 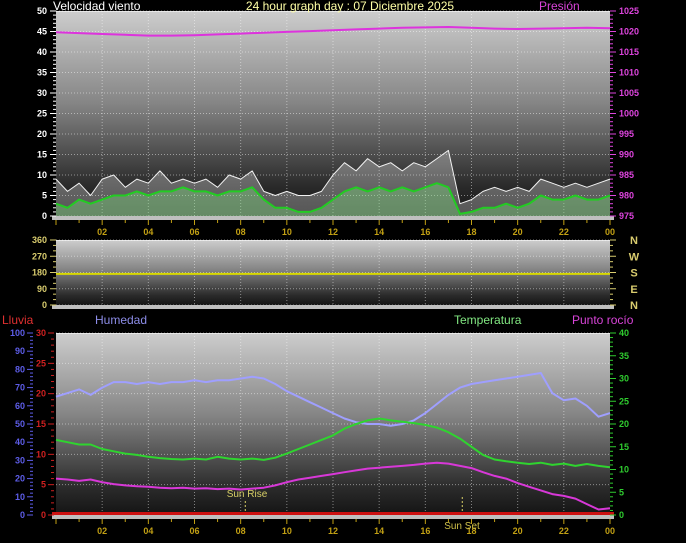 I want to click on axis-tick-label: 975, so click(x=626, y=216).